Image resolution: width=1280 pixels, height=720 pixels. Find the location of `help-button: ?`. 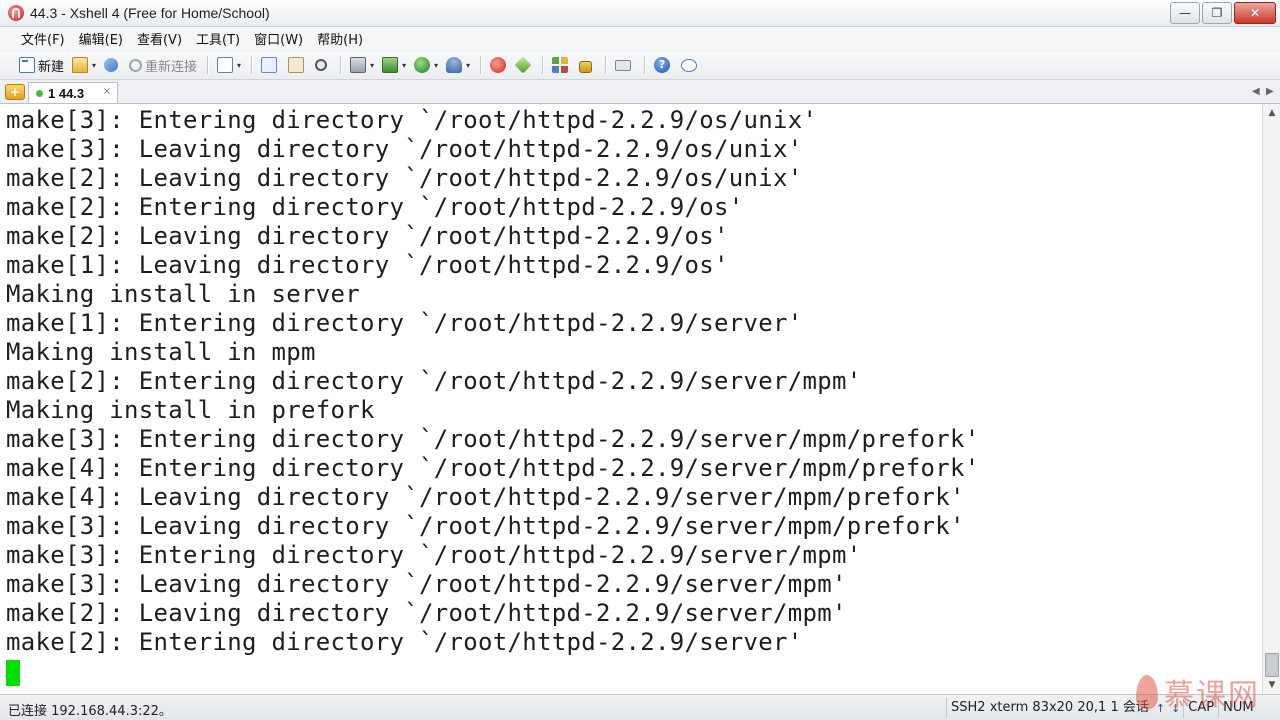

help-button: ? is located at coordinates (663, 65).